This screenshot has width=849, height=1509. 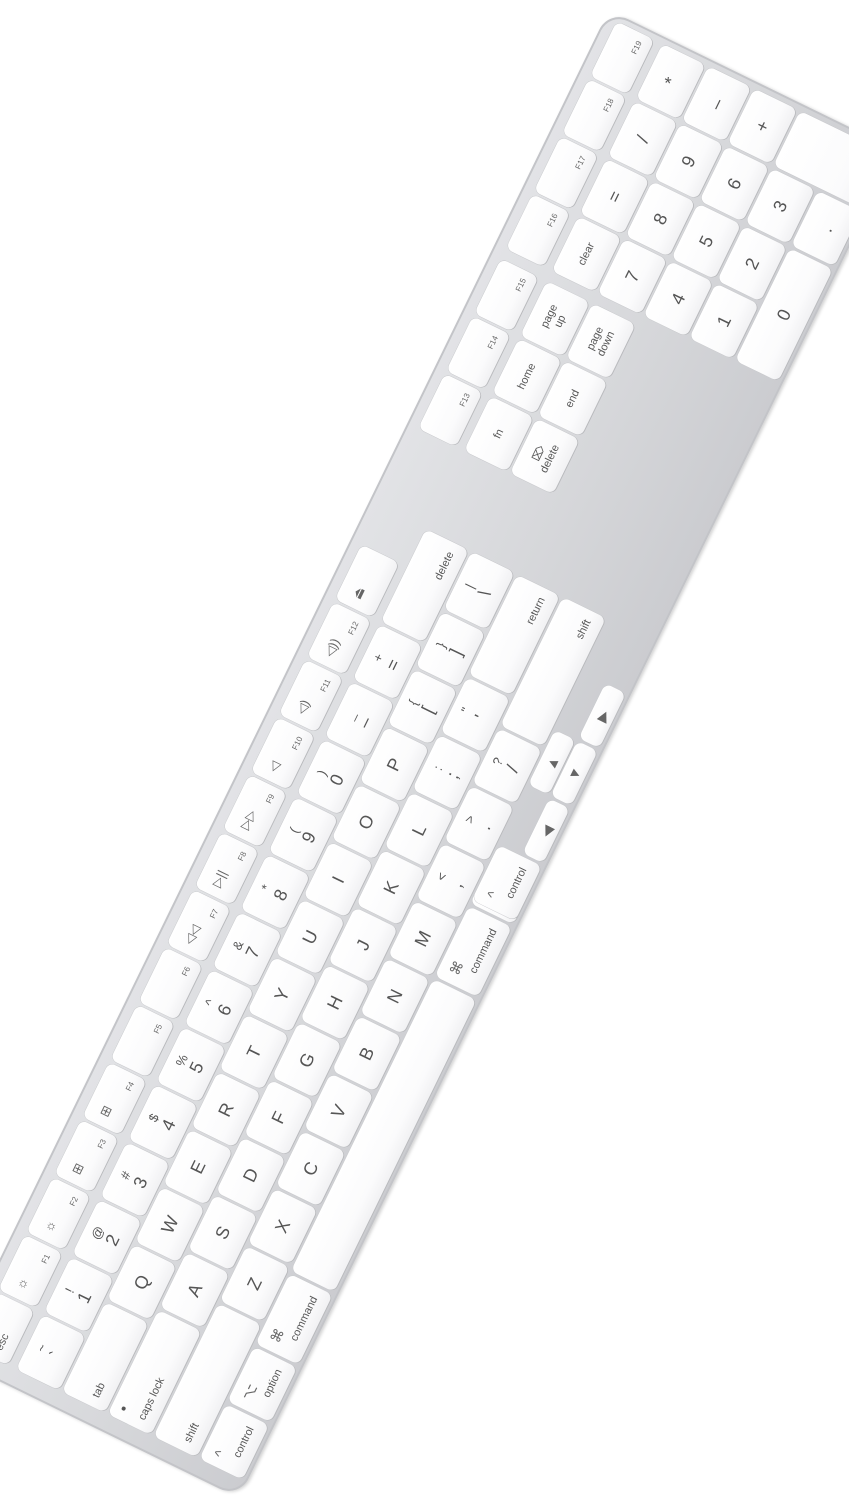 I want to click on function-glyph-icon: ⏏, so click(x=358, y=593).